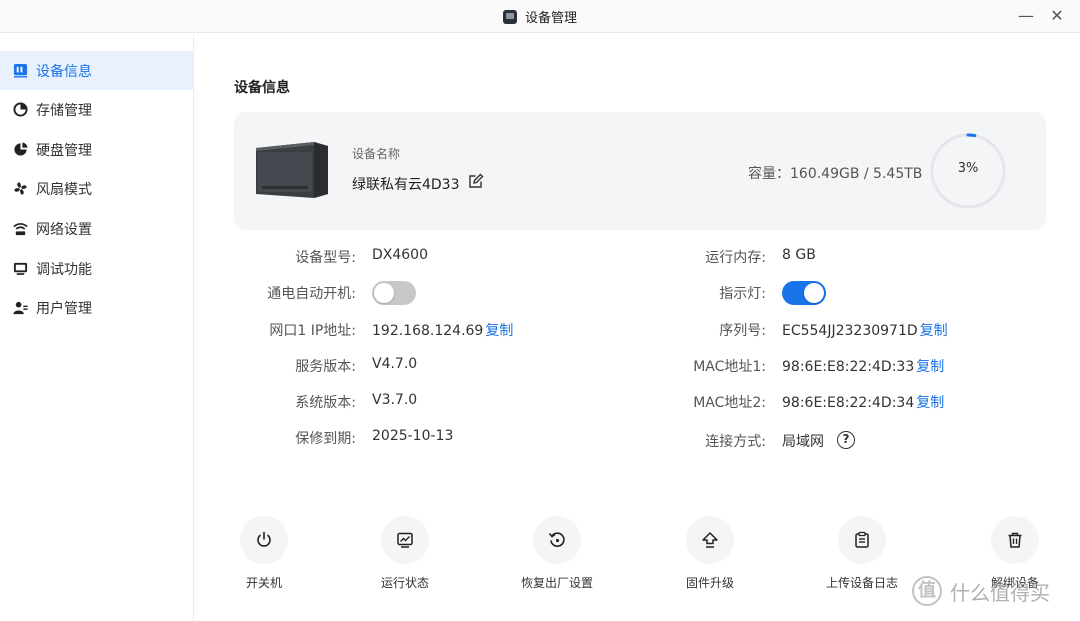 The width and height of the screenshot is (1080, 621). What do you see at coordinates (64, 71) in the screenshot?
I see `sidebar-item-label: 设备信息` at bounding box center [64, 71].